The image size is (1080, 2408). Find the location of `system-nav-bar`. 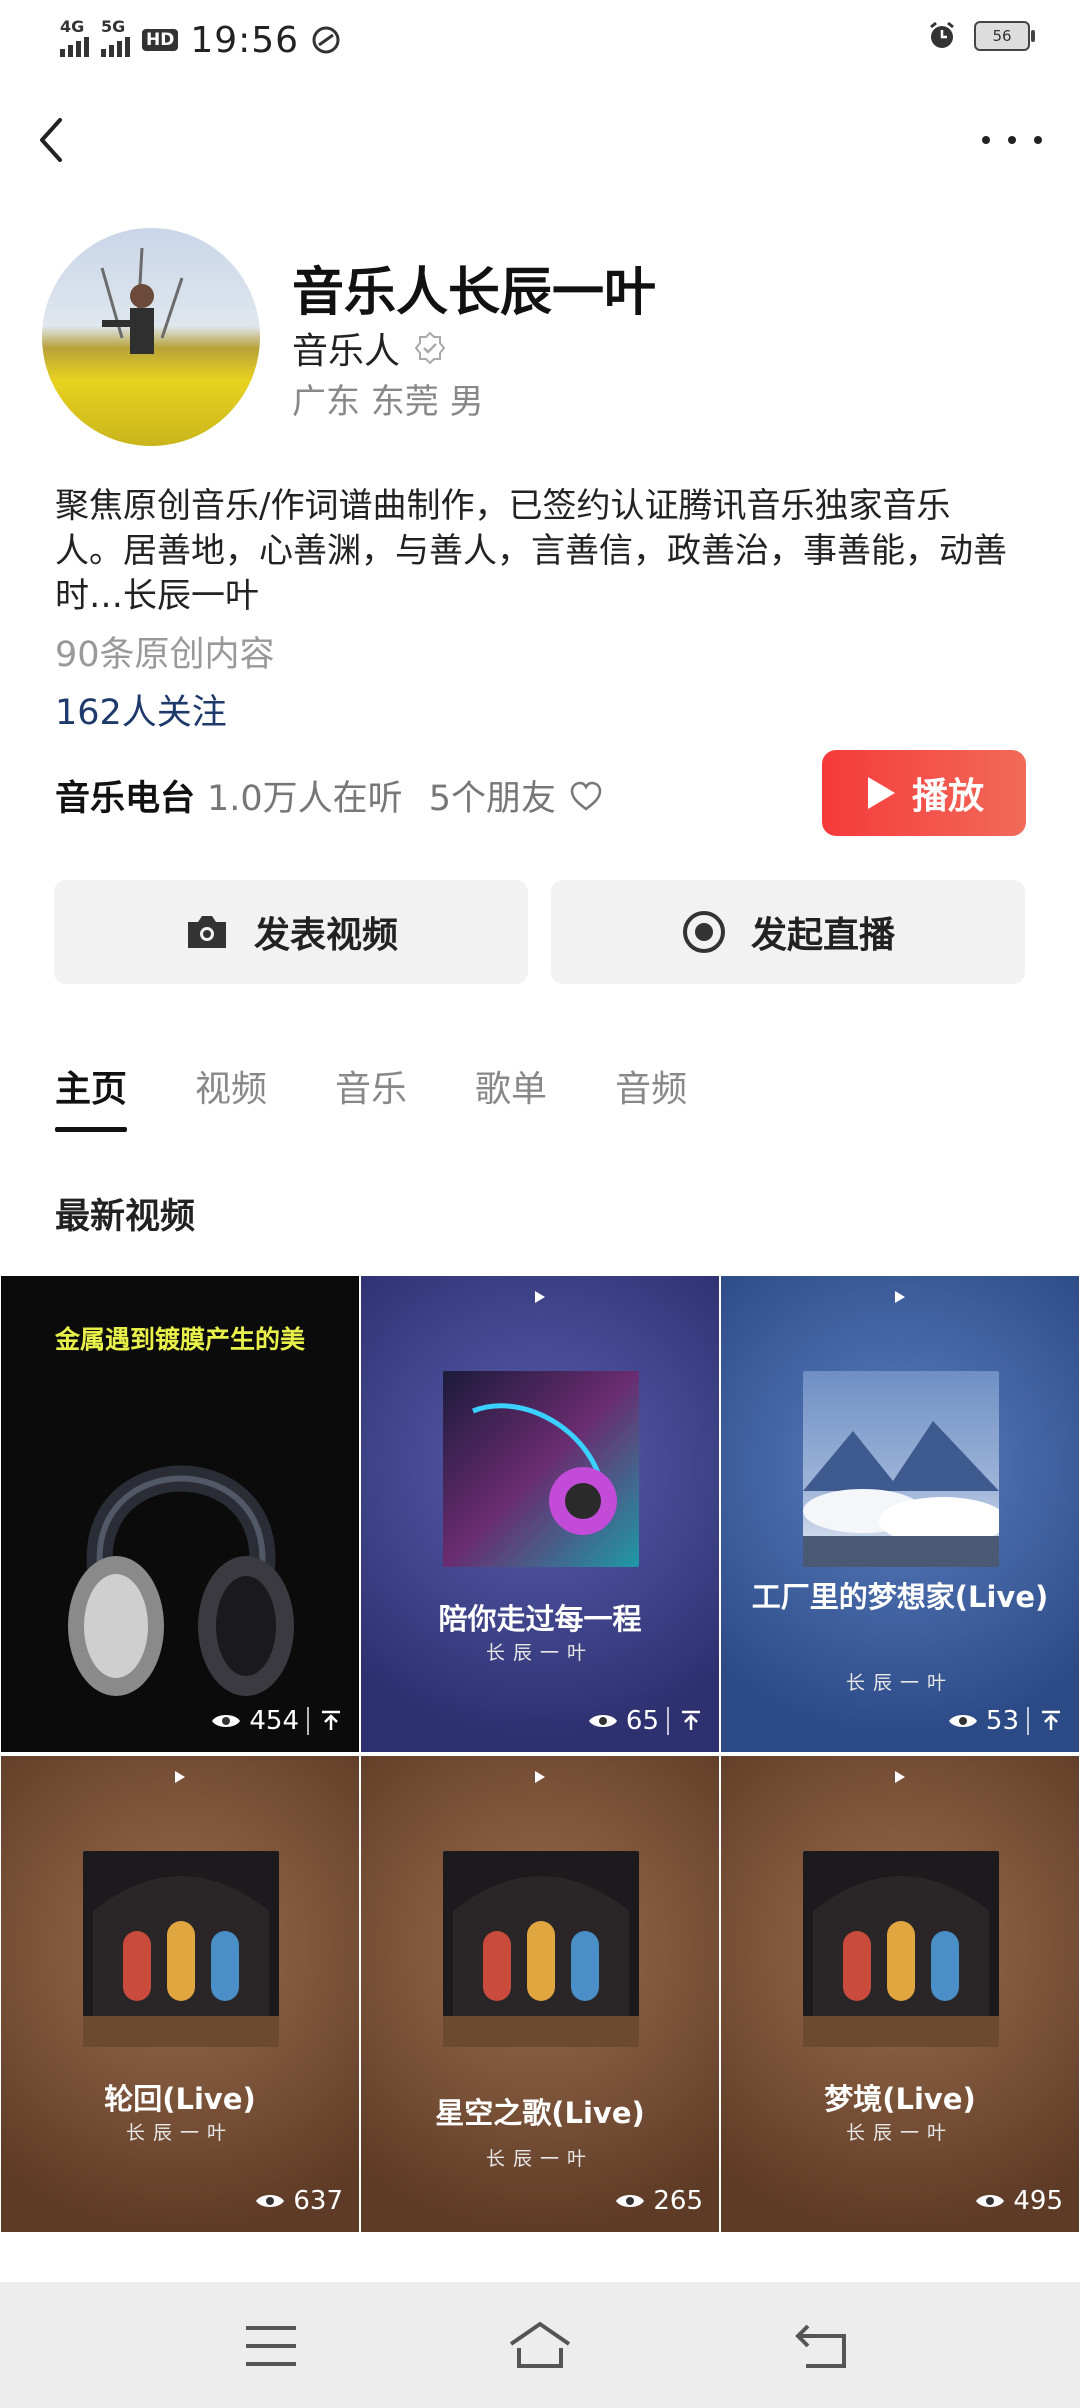

system-nav-bar is located at coordinates (540, 2345).